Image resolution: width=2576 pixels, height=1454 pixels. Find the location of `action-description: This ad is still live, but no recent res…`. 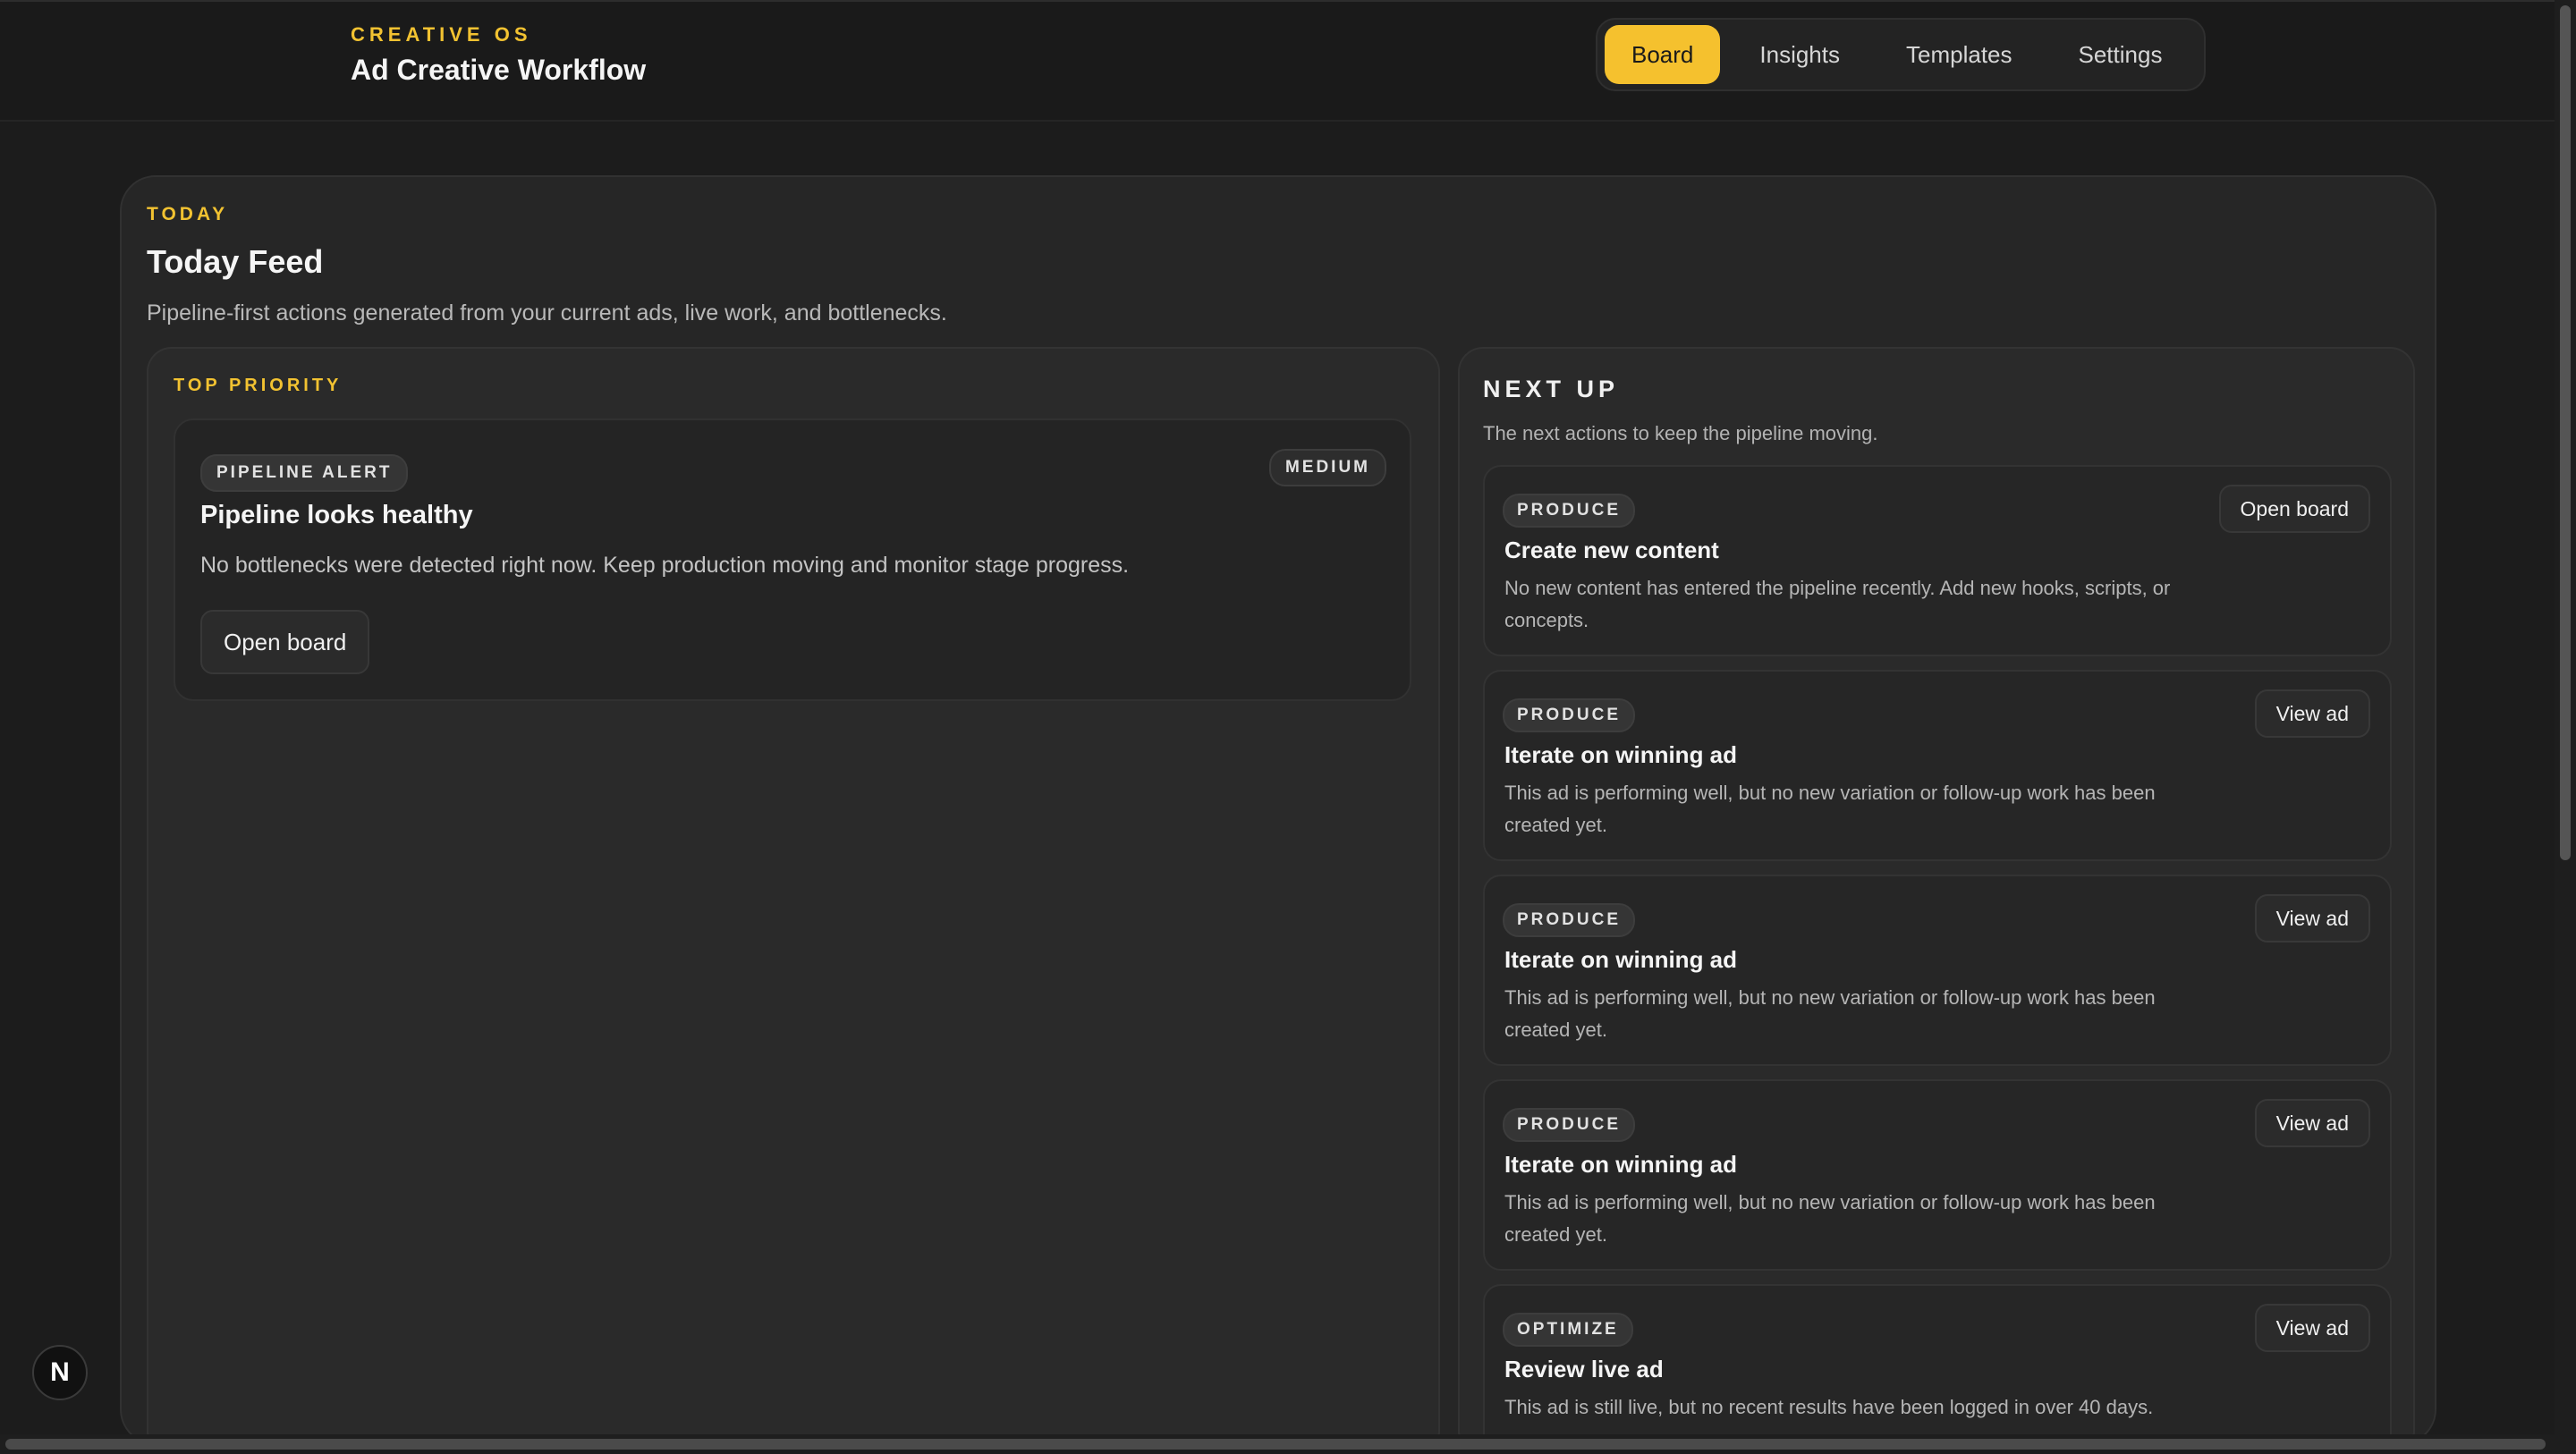

action-description: This ad is still live, but no recent res… is located at coordinates (1829, 1407).